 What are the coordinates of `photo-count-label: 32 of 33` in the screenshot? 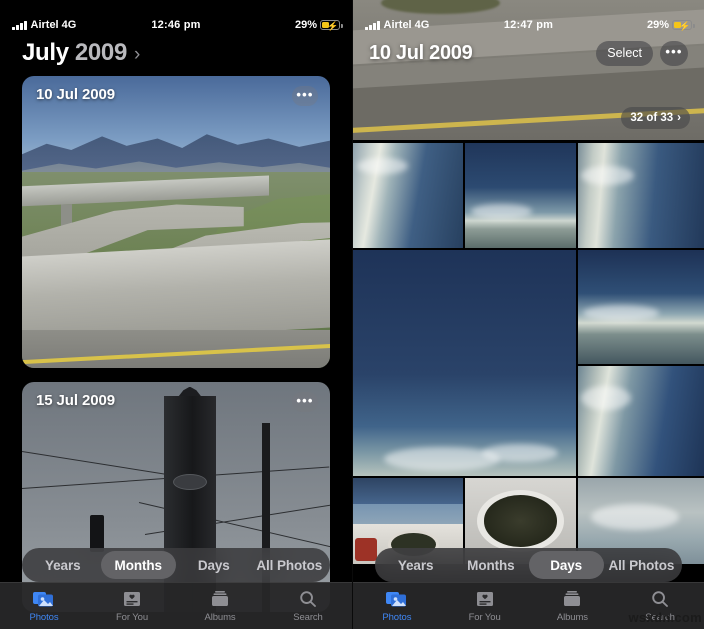 It's located at (652, 118).